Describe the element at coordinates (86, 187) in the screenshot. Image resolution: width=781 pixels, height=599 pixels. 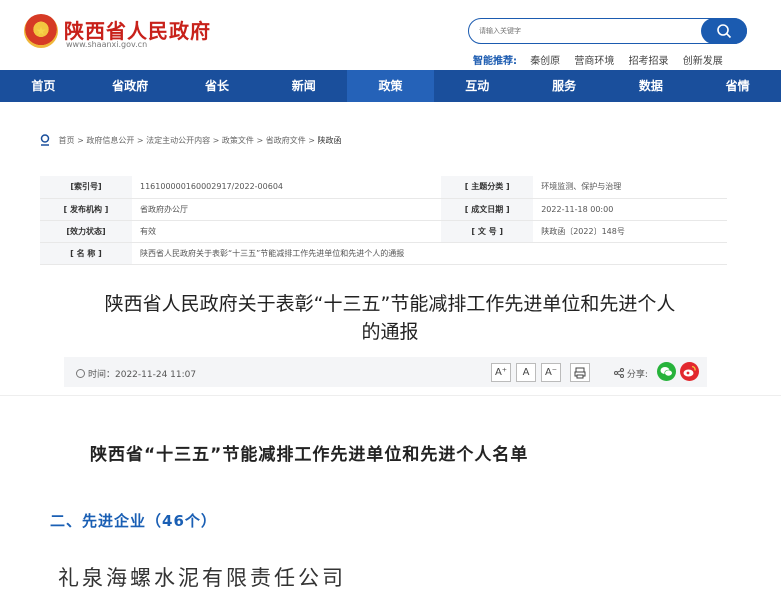
I see `index-label: [索引号]` at that location.